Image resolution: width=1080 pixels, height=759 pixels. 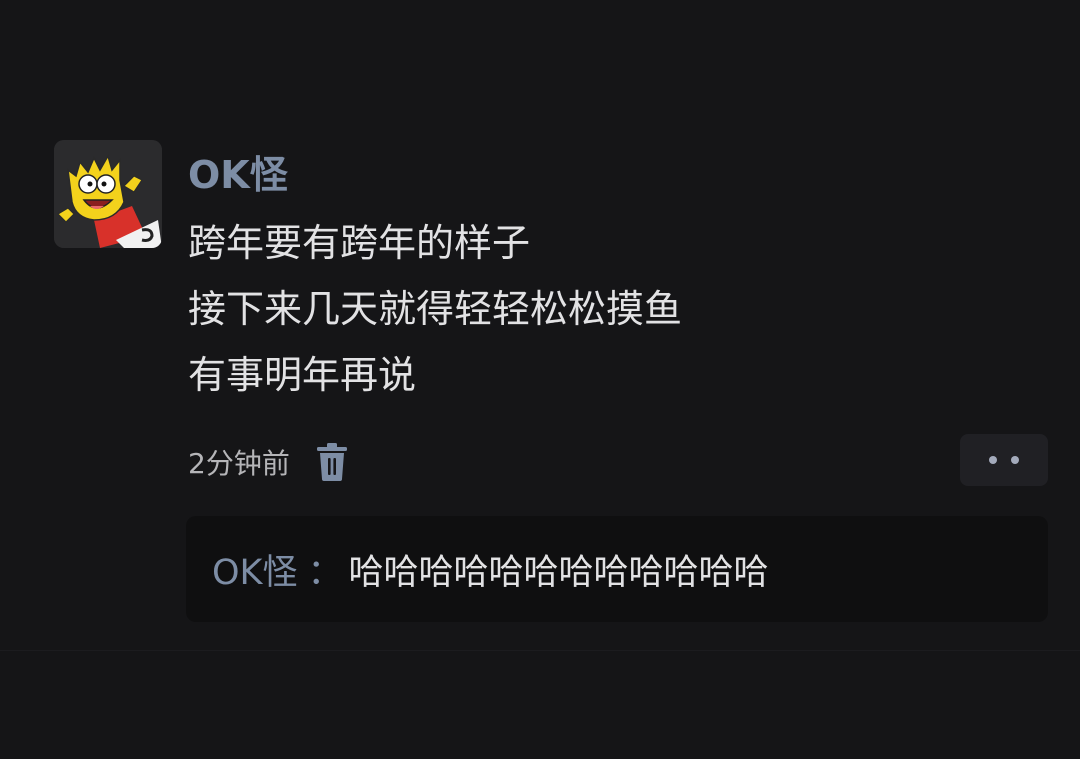 I want to click on reply-text: 哈哈哈哈哈哈哈哈哈哈哈哈, so click(x=558, y=572).